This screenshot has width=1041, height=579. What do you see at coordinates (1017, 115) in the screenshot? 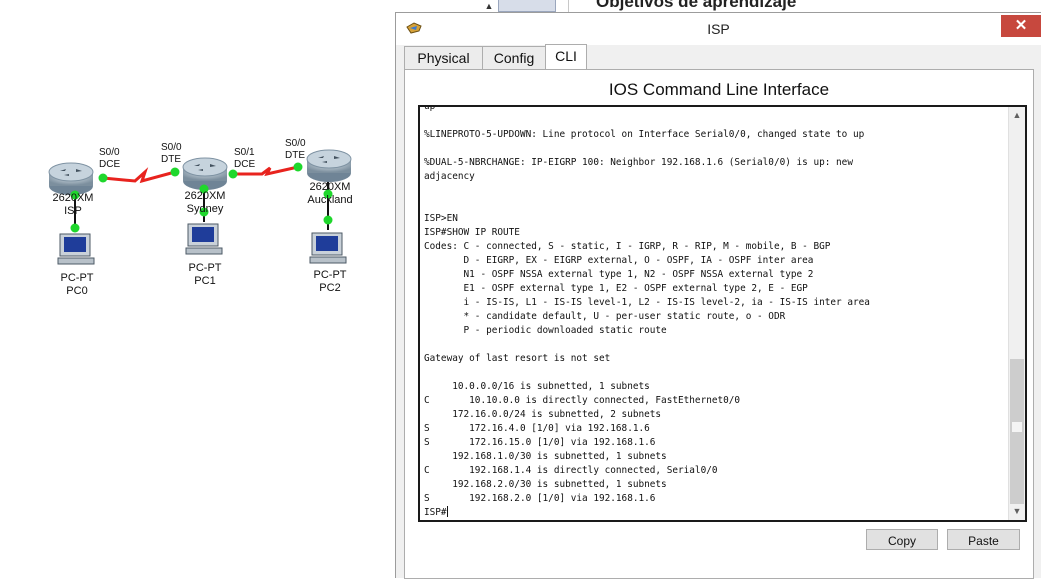
I see `scroll-up-icon: ▲` at bounding box center [1017, 115].